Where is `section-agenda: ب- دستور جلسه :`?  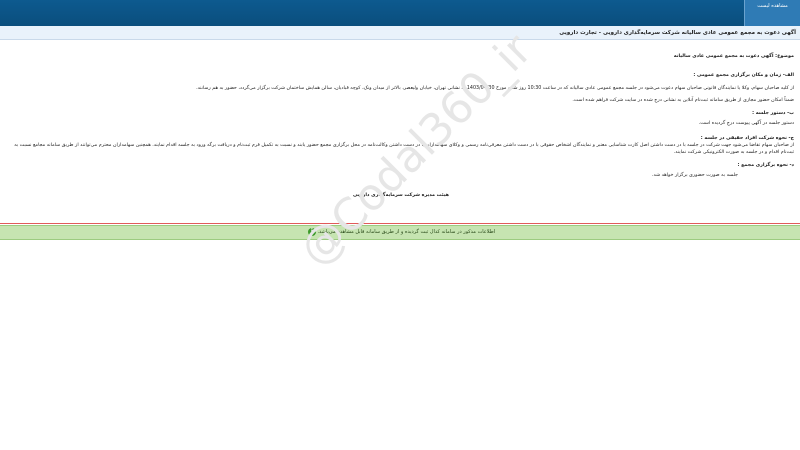 section-agenda: ب- دستور جلسه : is located at coordinates (773, 113).